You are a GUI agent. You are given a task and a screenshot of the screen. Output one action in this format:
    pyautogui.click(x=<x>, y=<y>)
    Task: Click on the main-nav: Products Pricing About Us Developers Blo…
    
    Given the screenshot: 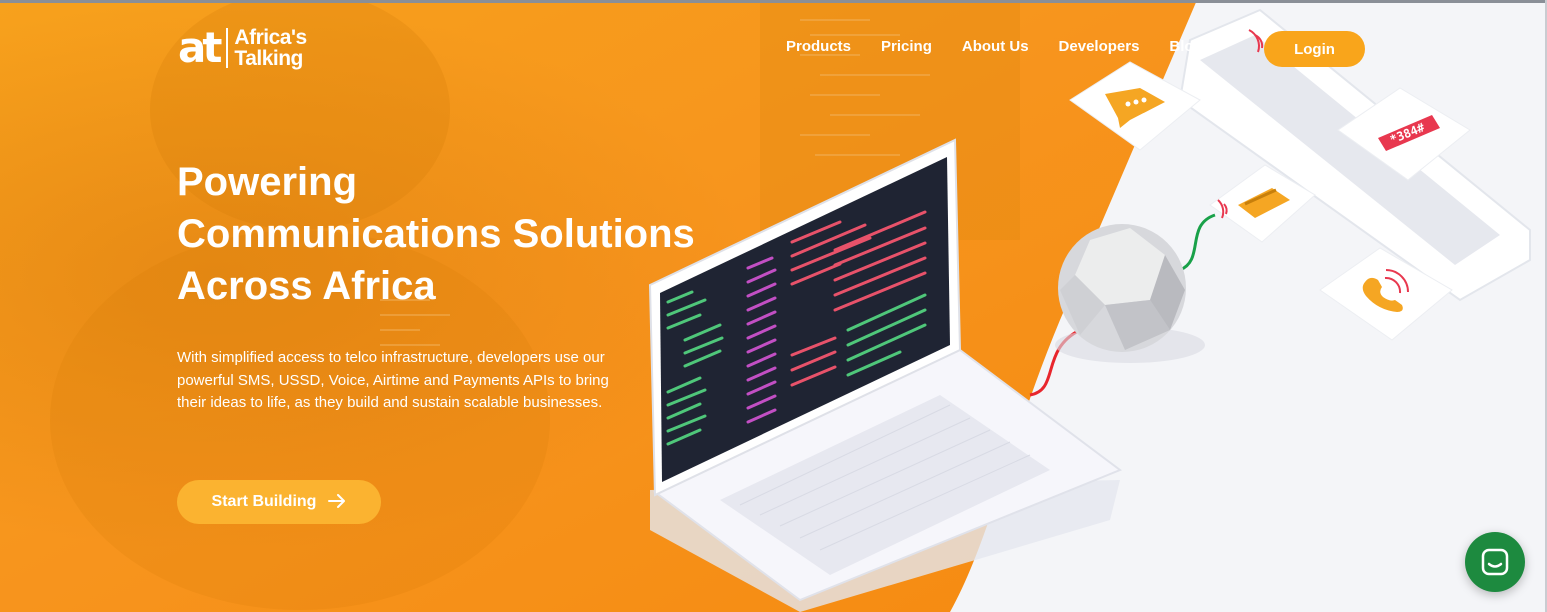 What is the action you would take?
    pyautogui.click(x=1009, y=46)
    